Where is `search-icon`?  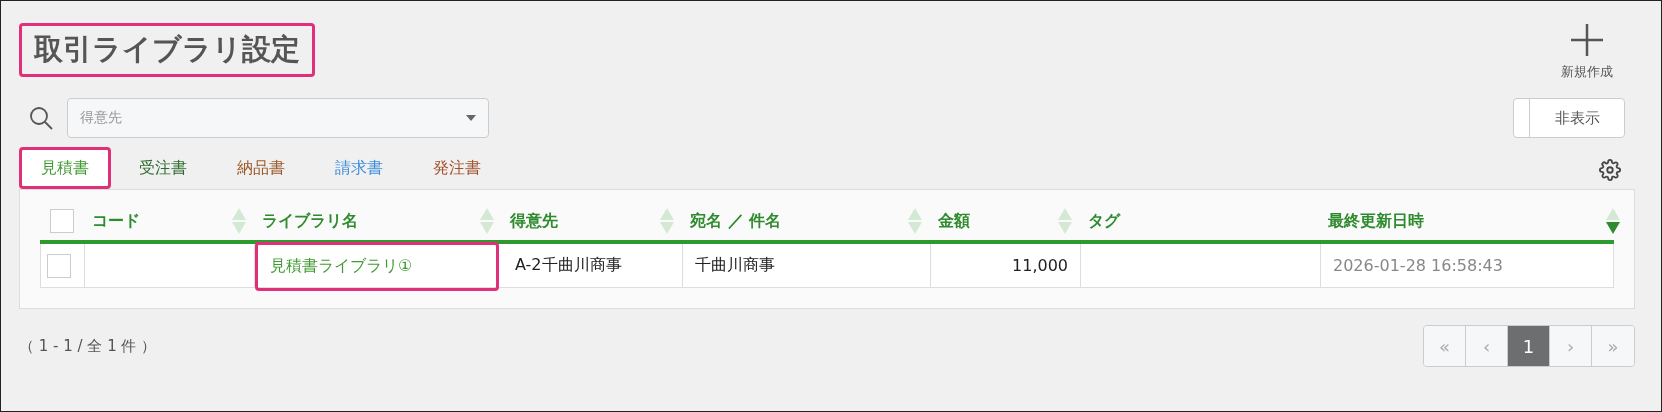
search-icon is located at coordinates (41, 118).